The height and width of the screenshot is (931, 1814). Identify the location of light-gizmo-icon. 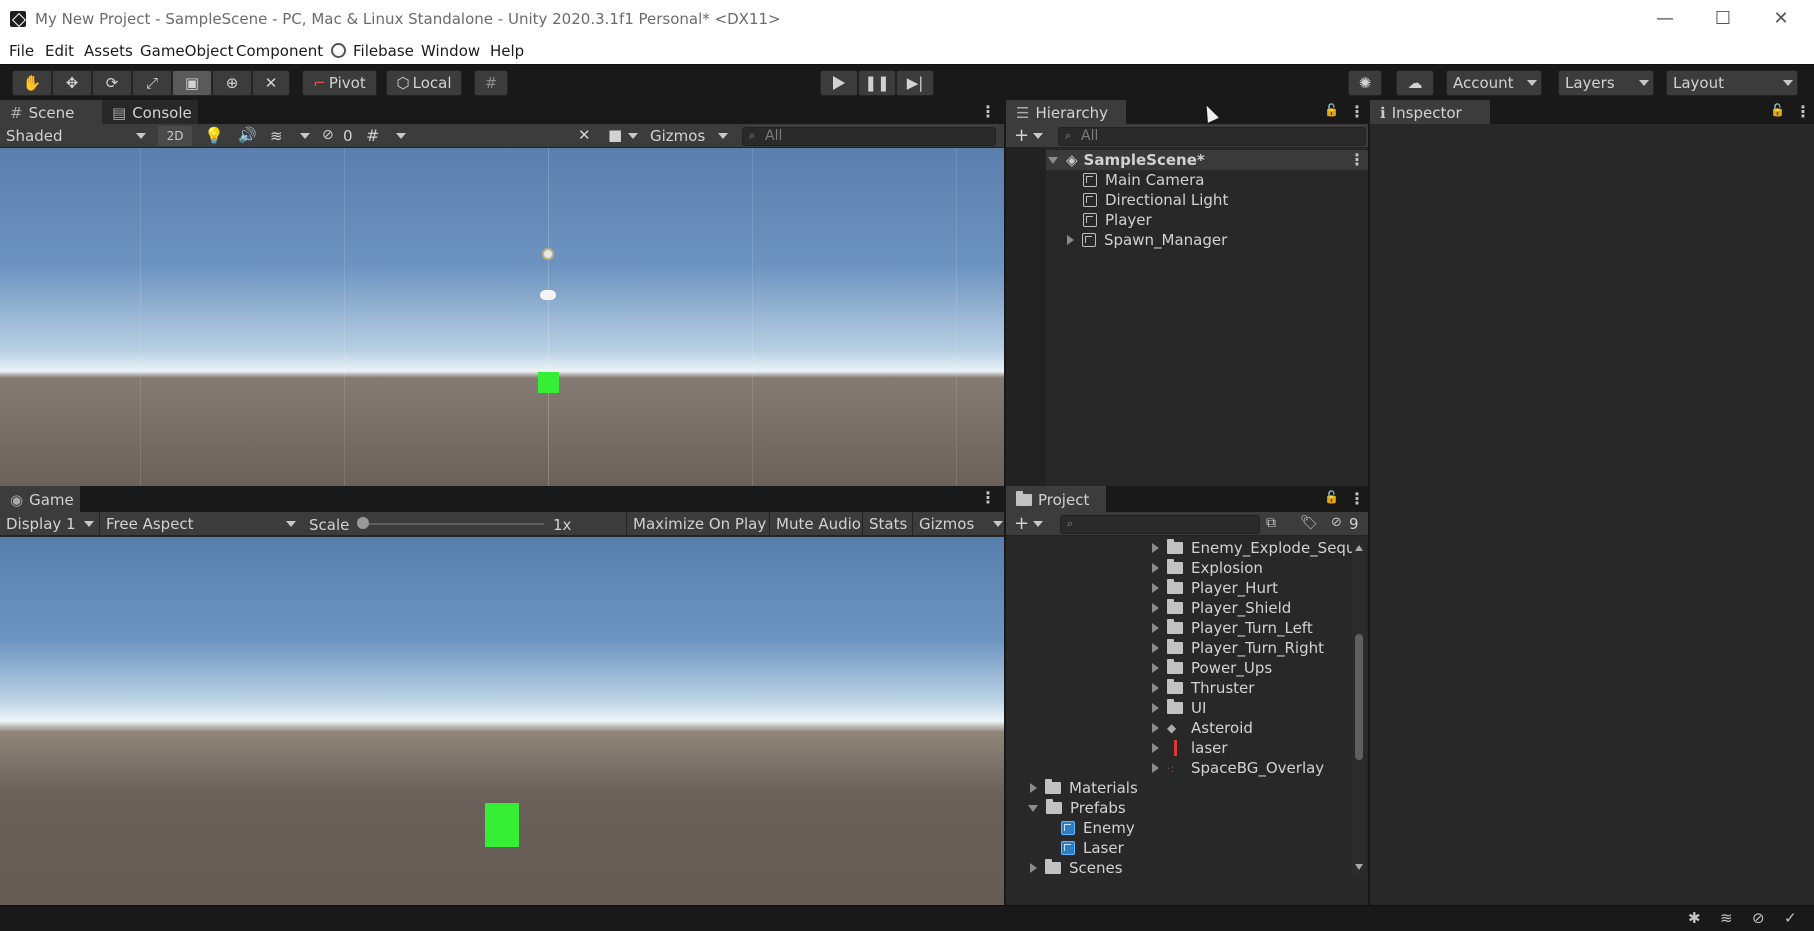
(548, 254).